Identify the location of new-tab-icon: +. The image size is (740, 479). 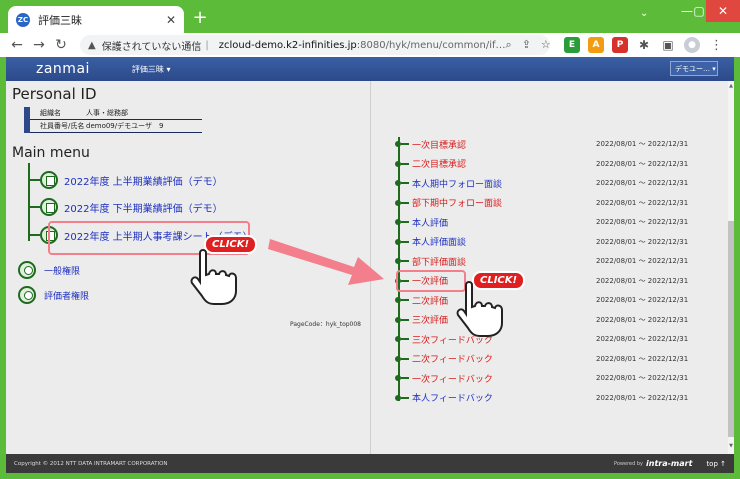
(200, 18).